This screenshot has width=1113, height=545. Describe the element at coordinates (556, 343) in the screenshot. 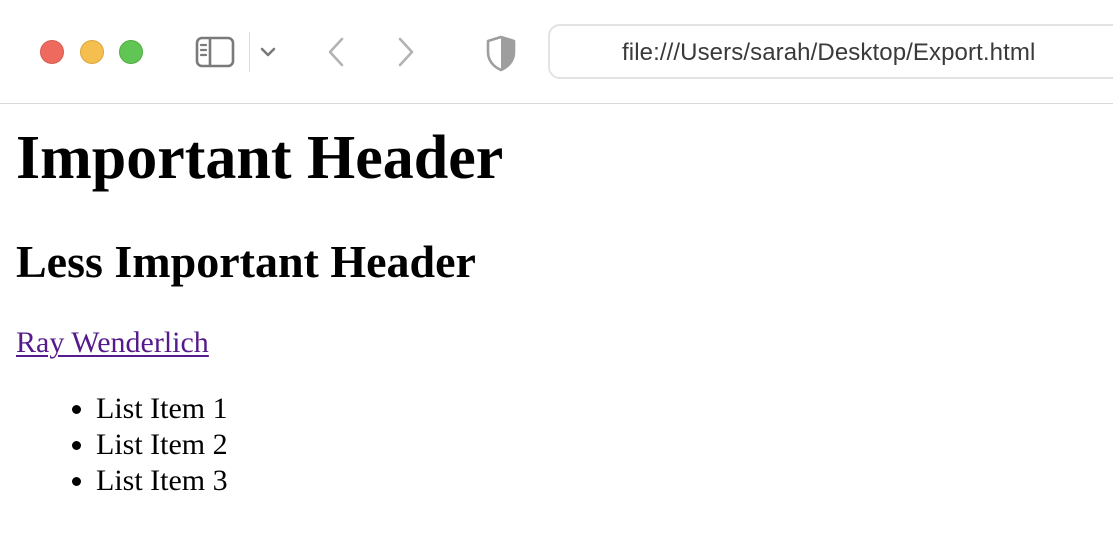

I see `link-paragraph: Ray Wenderlich` at that location.